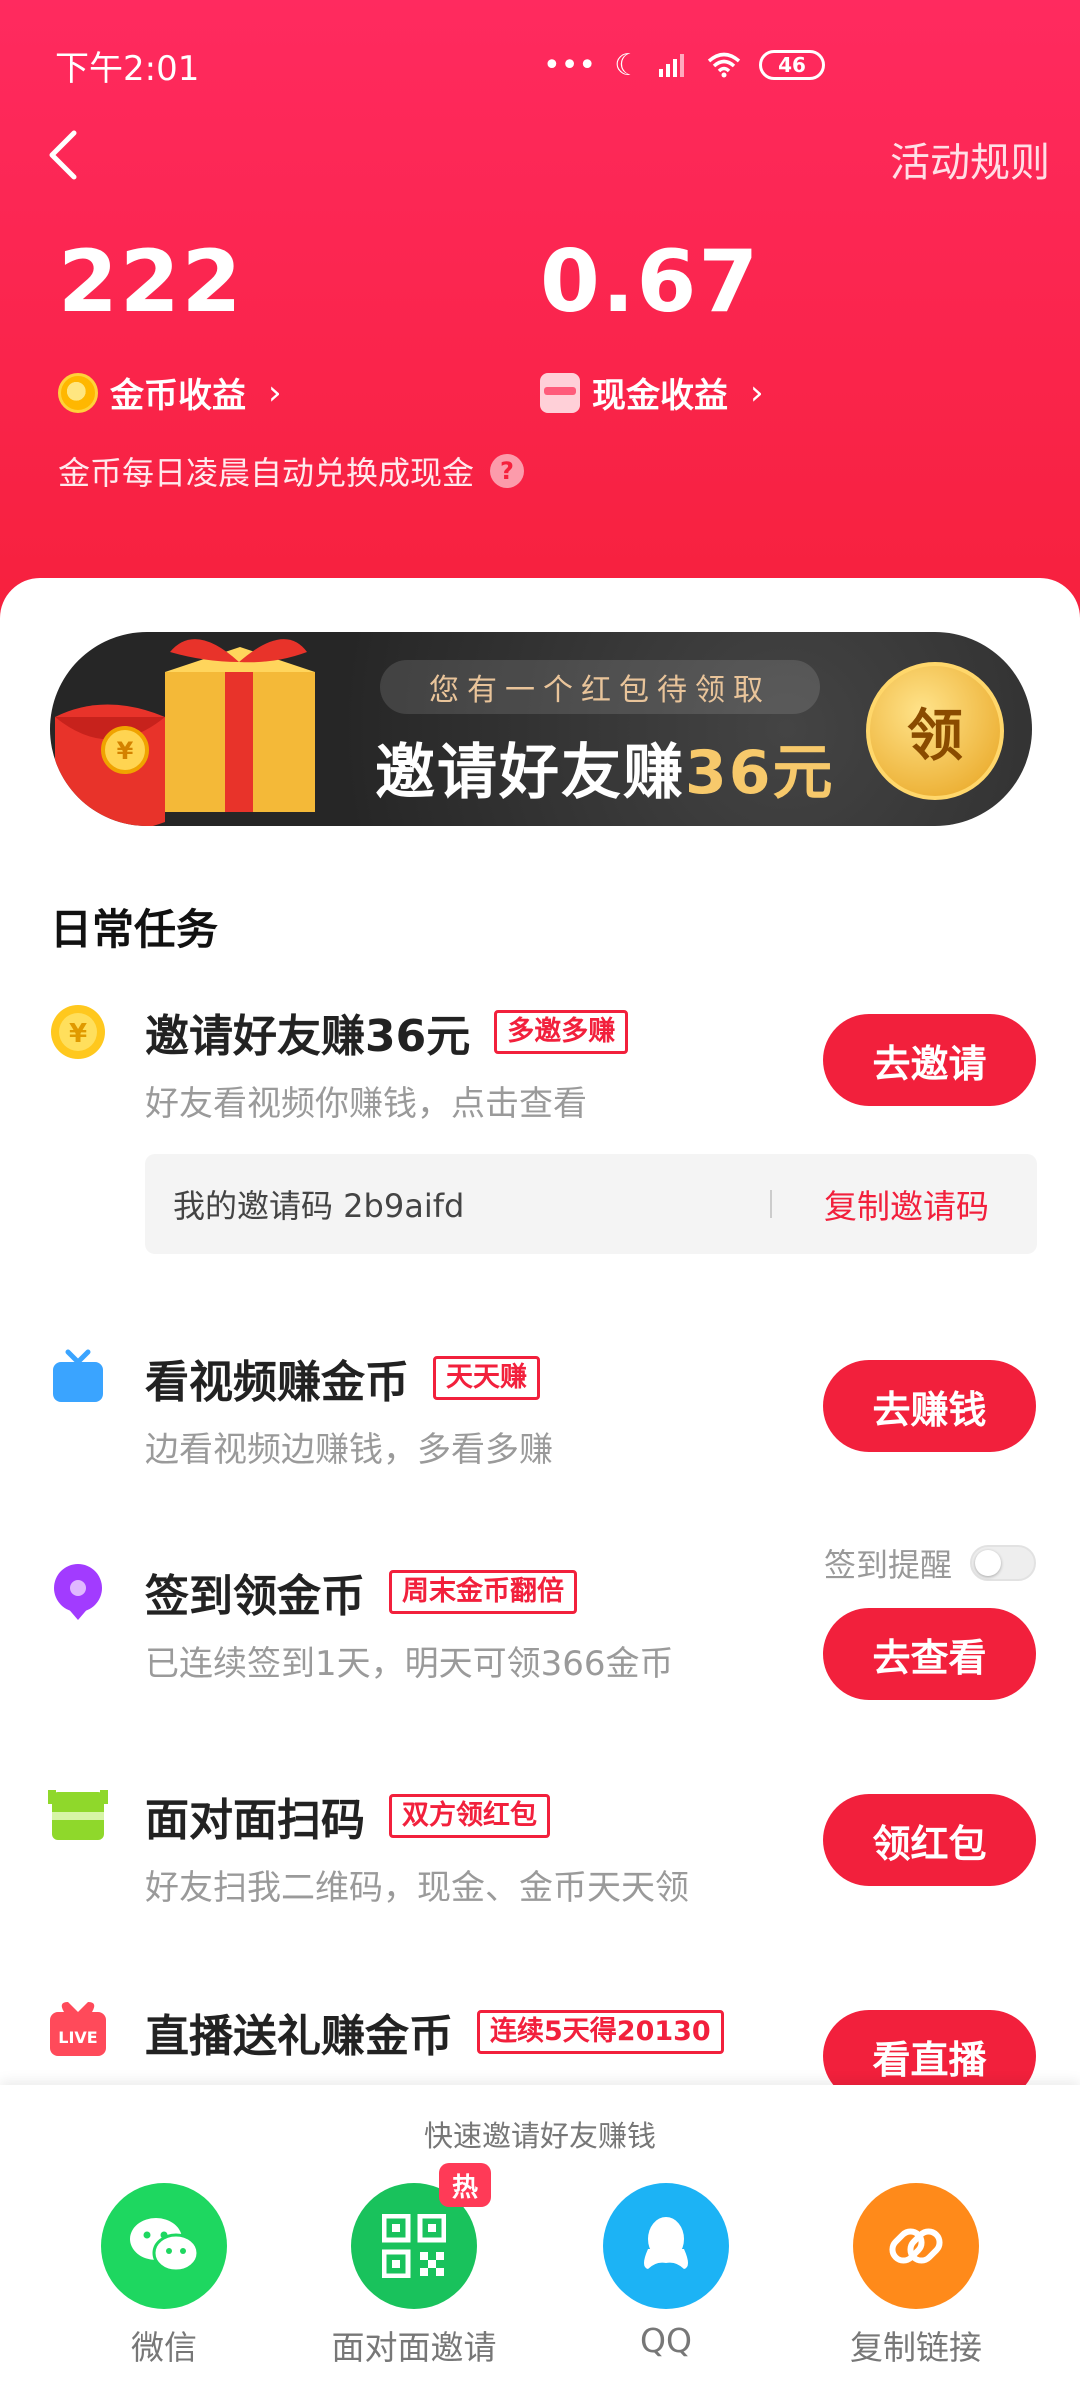 The height and width of the screenshot is (2400, 1080). I want to click on banner-title-amount: 36元, so click(760, 773).